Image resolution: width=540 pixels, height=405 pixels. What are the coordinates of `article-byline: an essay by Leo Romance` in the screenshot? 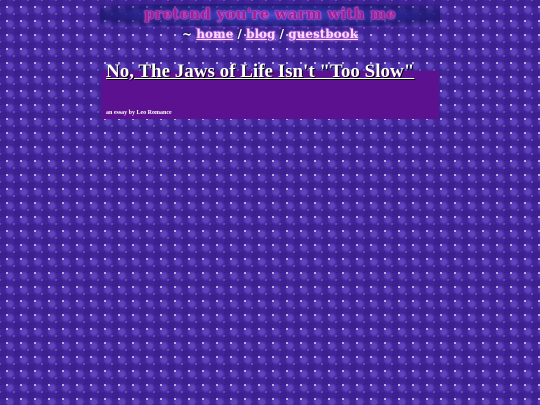 It's located at (139, 113).